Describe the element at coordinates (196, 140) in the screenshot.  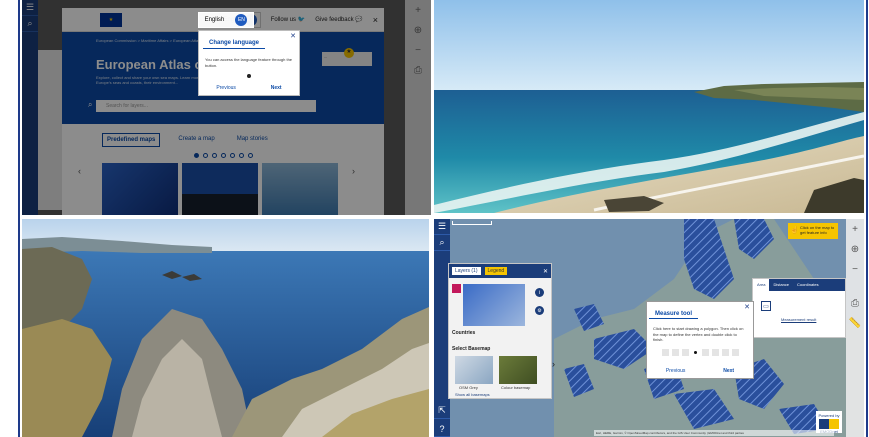
I see `tab-create-map: Create a map` at that location.